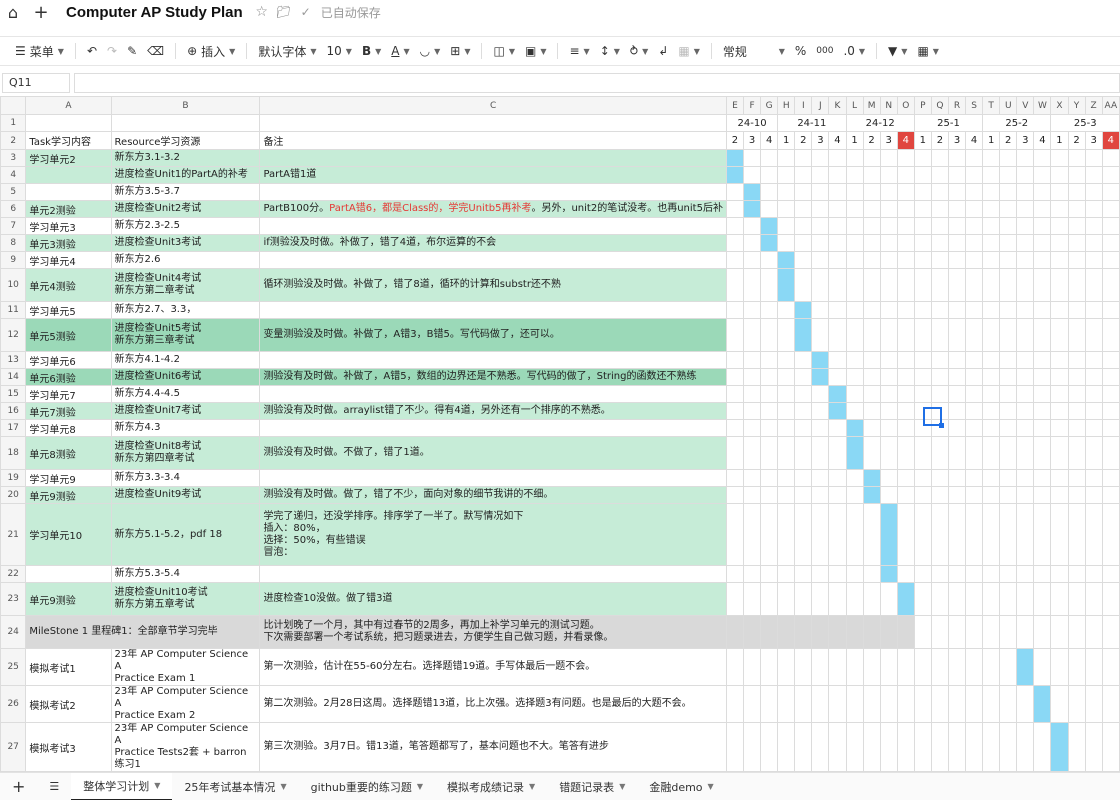 This screenshot has width=1120, height=800. What do you see at coordinates (493, 105) in the screenshot?
I see `column-header-C: C` at bounding box center [493, 105].